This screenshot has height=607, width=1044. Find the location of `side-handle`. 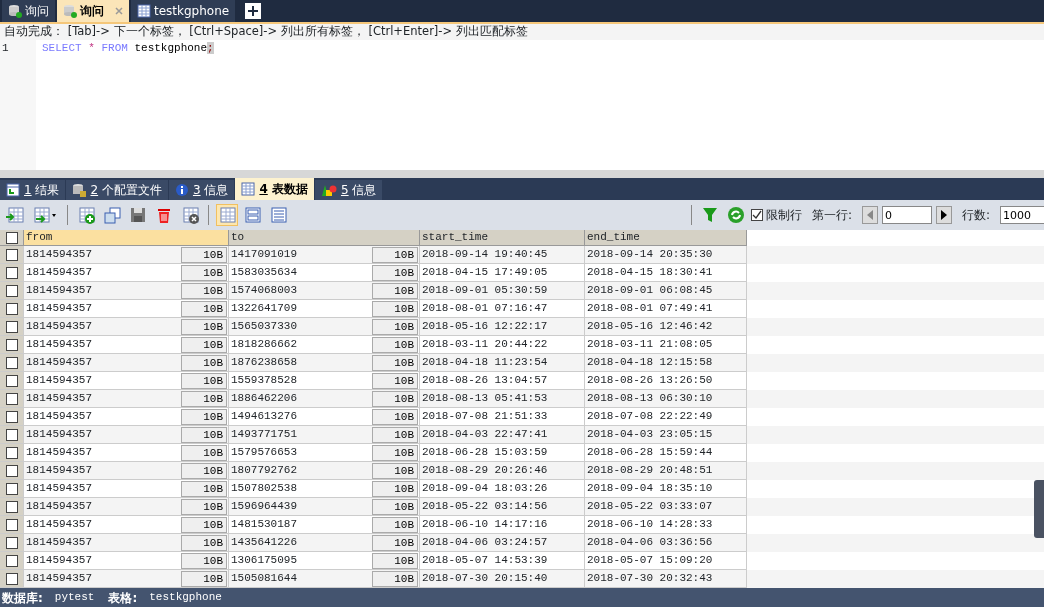

side-handle is located at coordinates (1039, 509).